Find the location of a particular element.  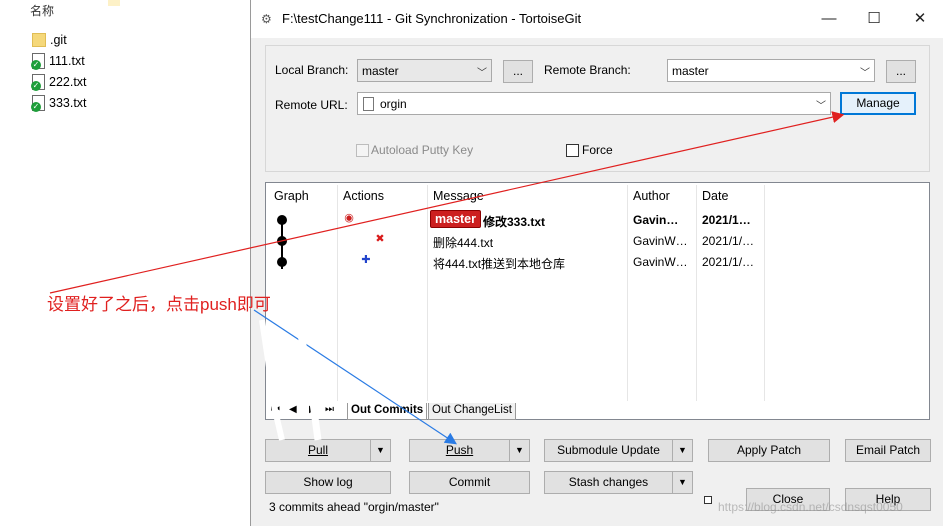

explorer-item-333: ✓ 333.txt is located at coordinates (59, 103).